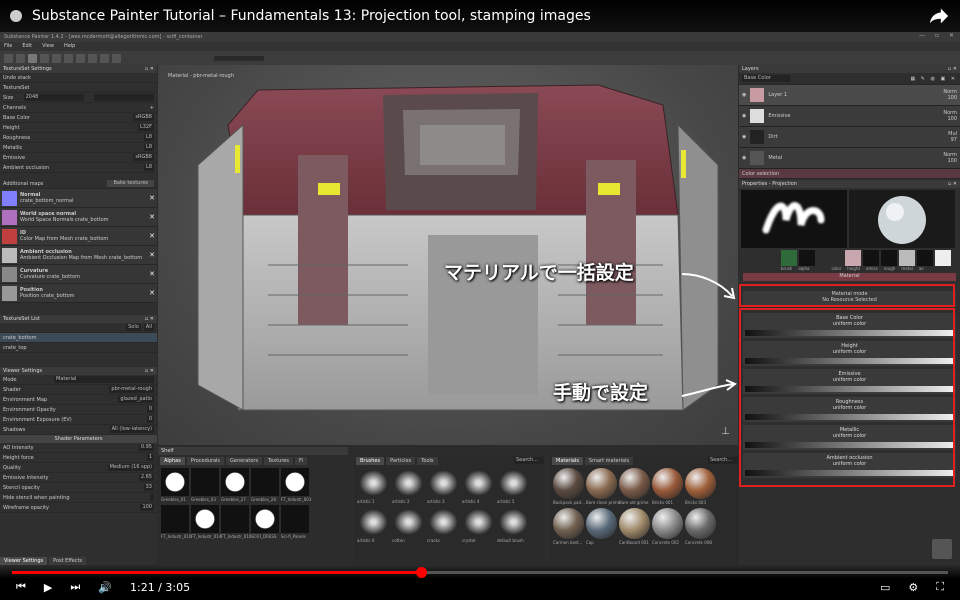  Describe the element at coordinates (278, 460) in the screenshot. I see `tab-textures: Textures` at that location.